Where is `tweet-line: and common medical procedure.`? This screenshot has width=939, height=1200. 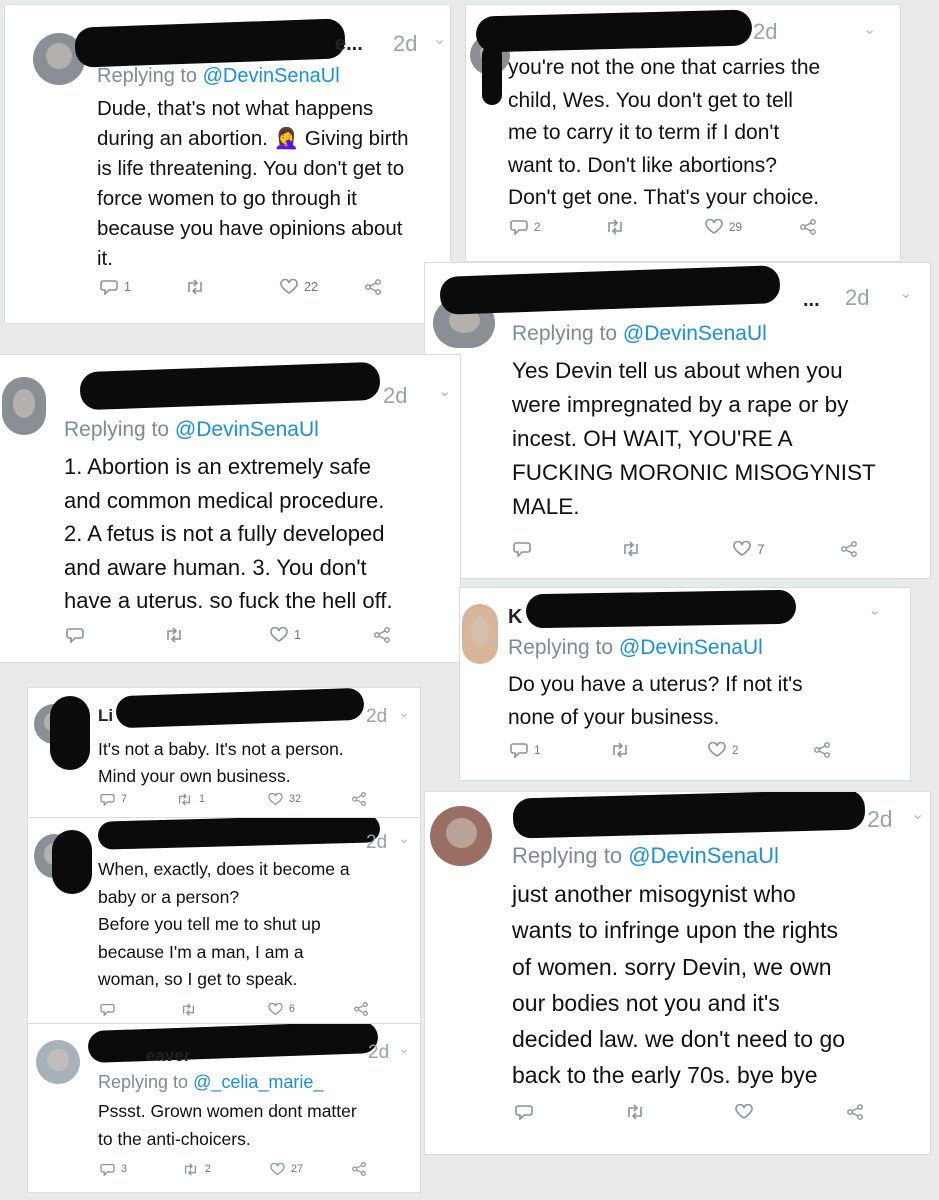 tweet-line: and common medical procedure. is located at coordinates (224, 500).